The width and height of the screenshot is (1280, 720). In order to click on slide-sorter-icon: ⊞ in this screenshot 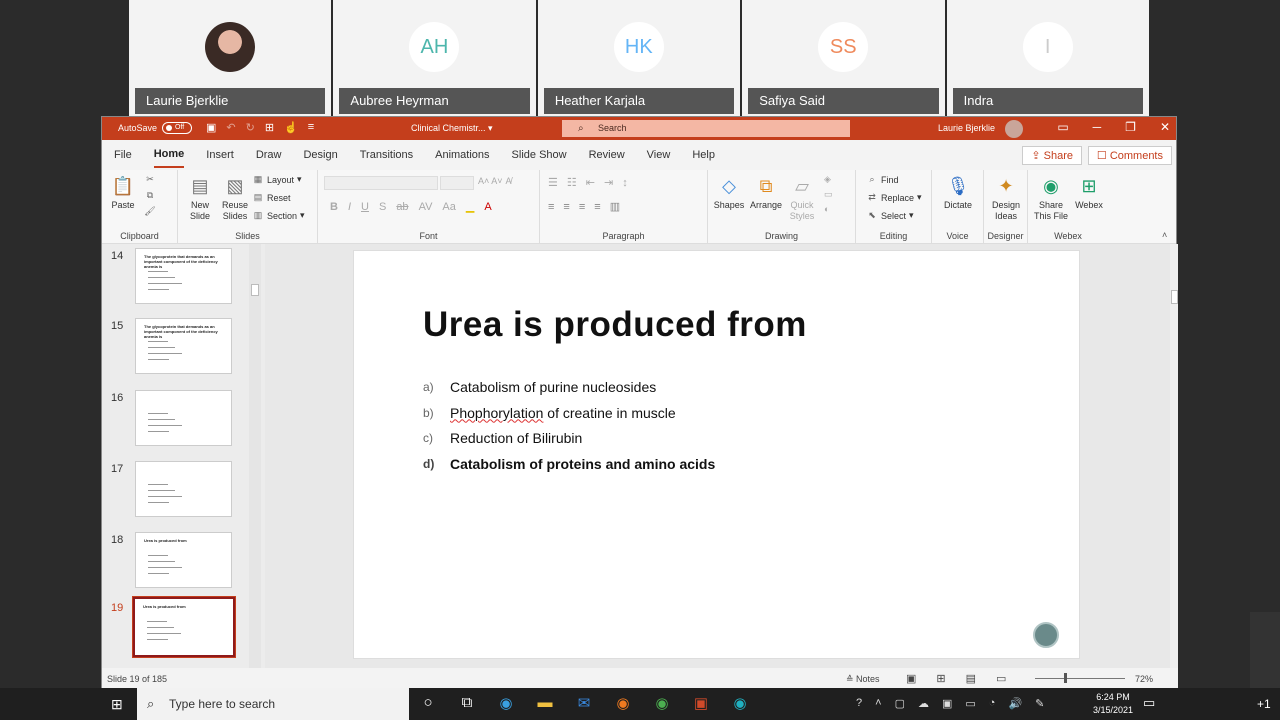, I will do `click(940, 678)`.